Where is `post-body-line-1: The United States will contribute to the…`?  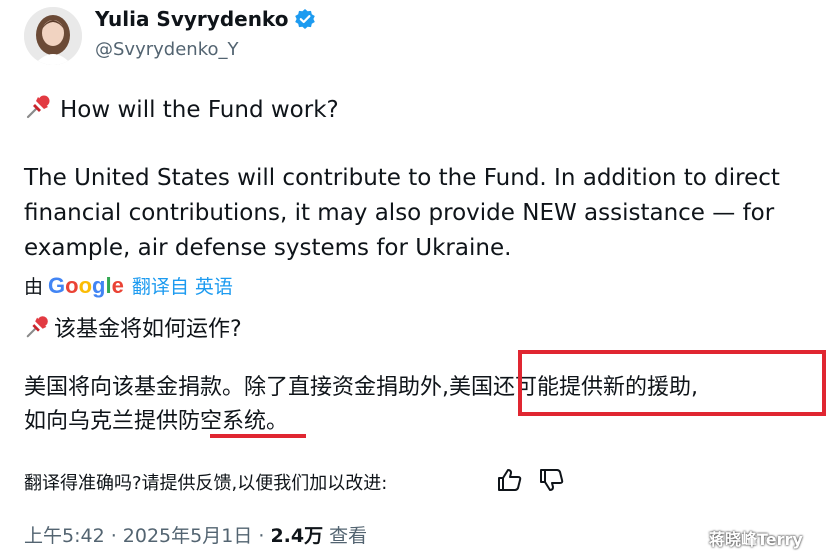 post-body-line-1: The United States will contribute to the… is located at coordinates (402, 178).